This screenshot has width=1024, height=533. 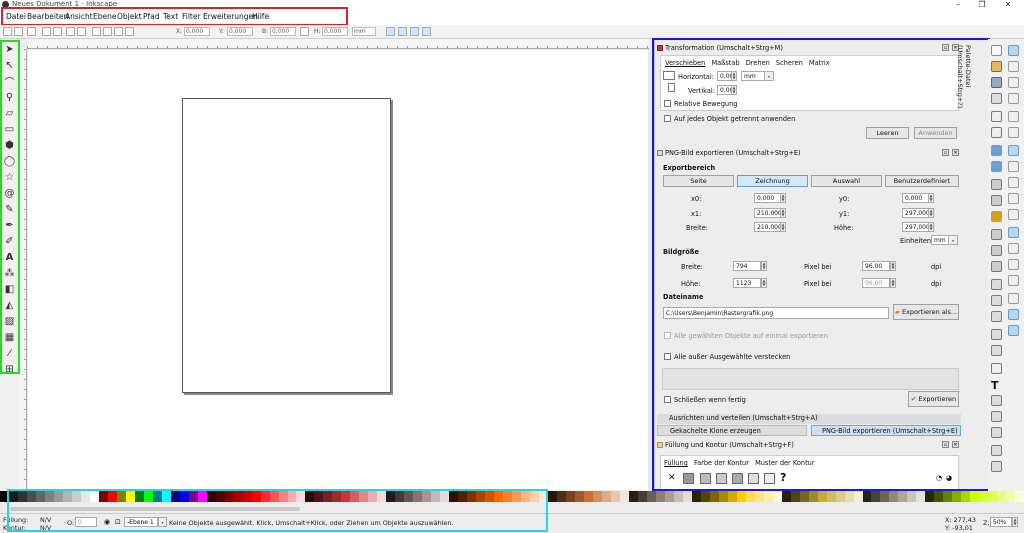 What do you see at coordinates (996, 200) in the screenshot?
I see `cut-icon` at bounding box center [996, 200].